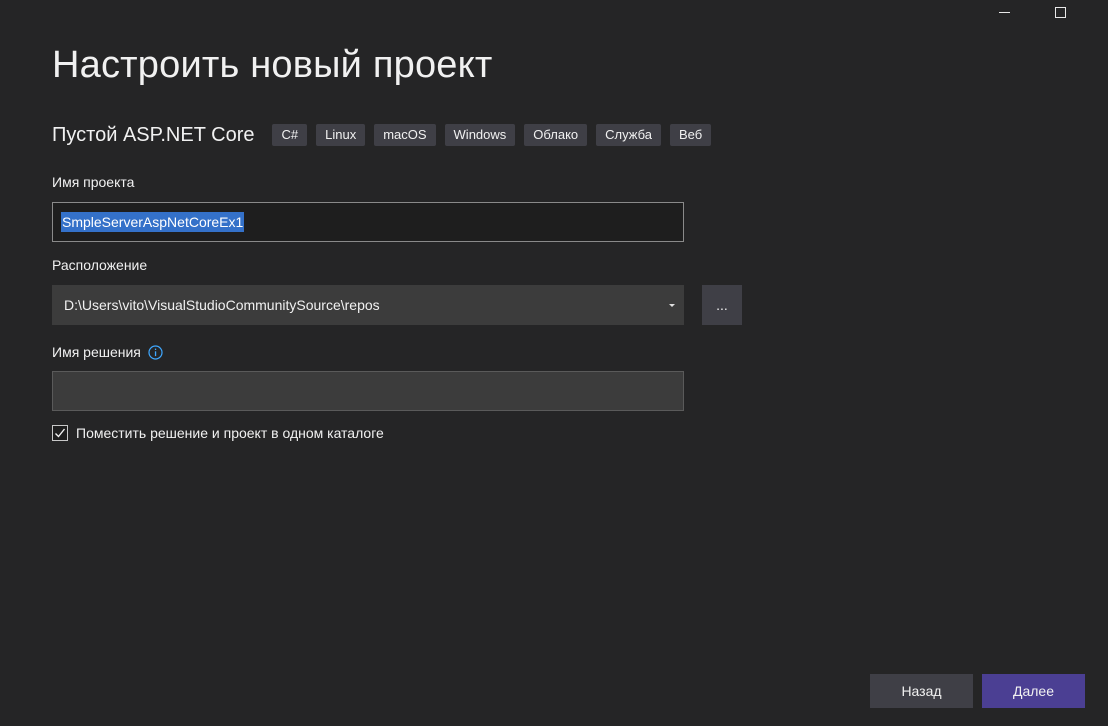  I want to click on next-button: Далее, so click(1033, 691).